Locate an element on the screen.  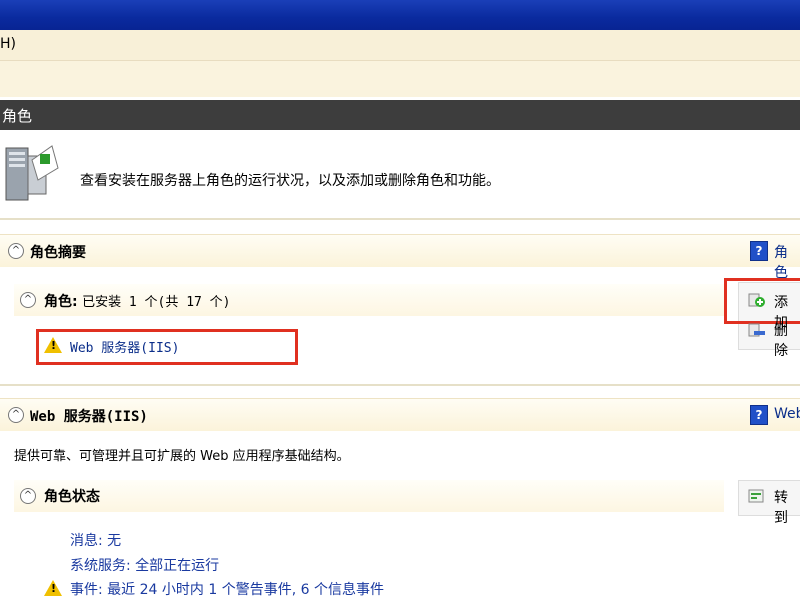
status-services: 系统服务: 全部正在运行 is located at coordinates (145, 566).